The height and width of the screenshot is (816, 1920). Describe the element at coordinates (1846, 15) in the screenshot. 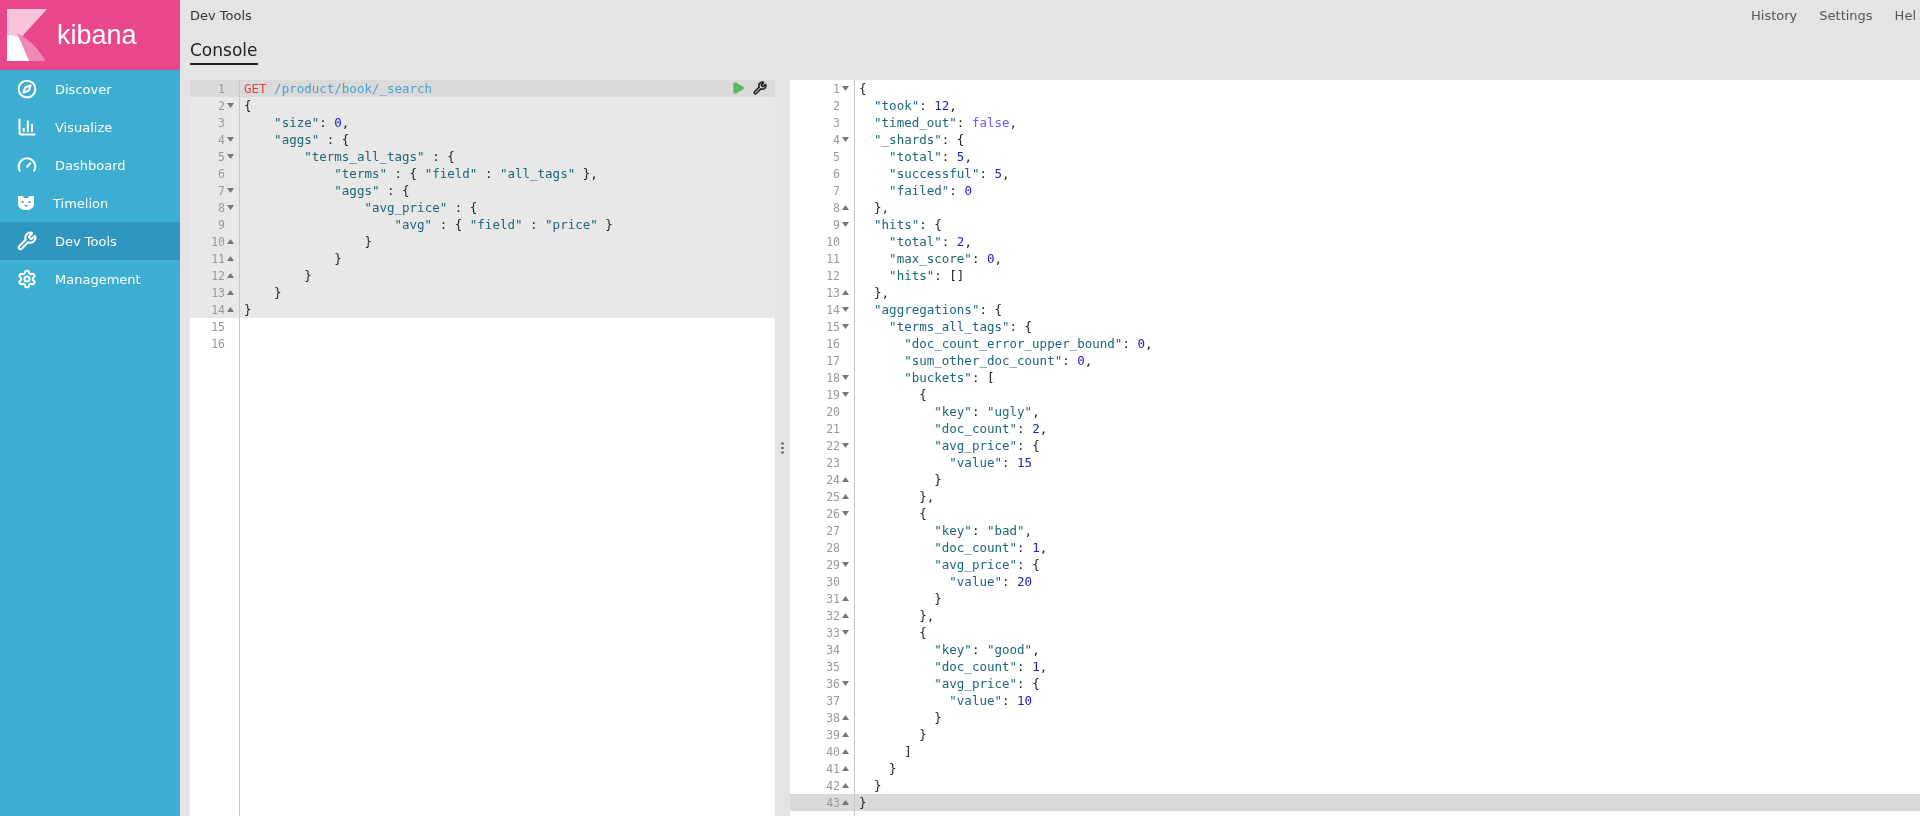

I see `header-link: Settings` at that location.